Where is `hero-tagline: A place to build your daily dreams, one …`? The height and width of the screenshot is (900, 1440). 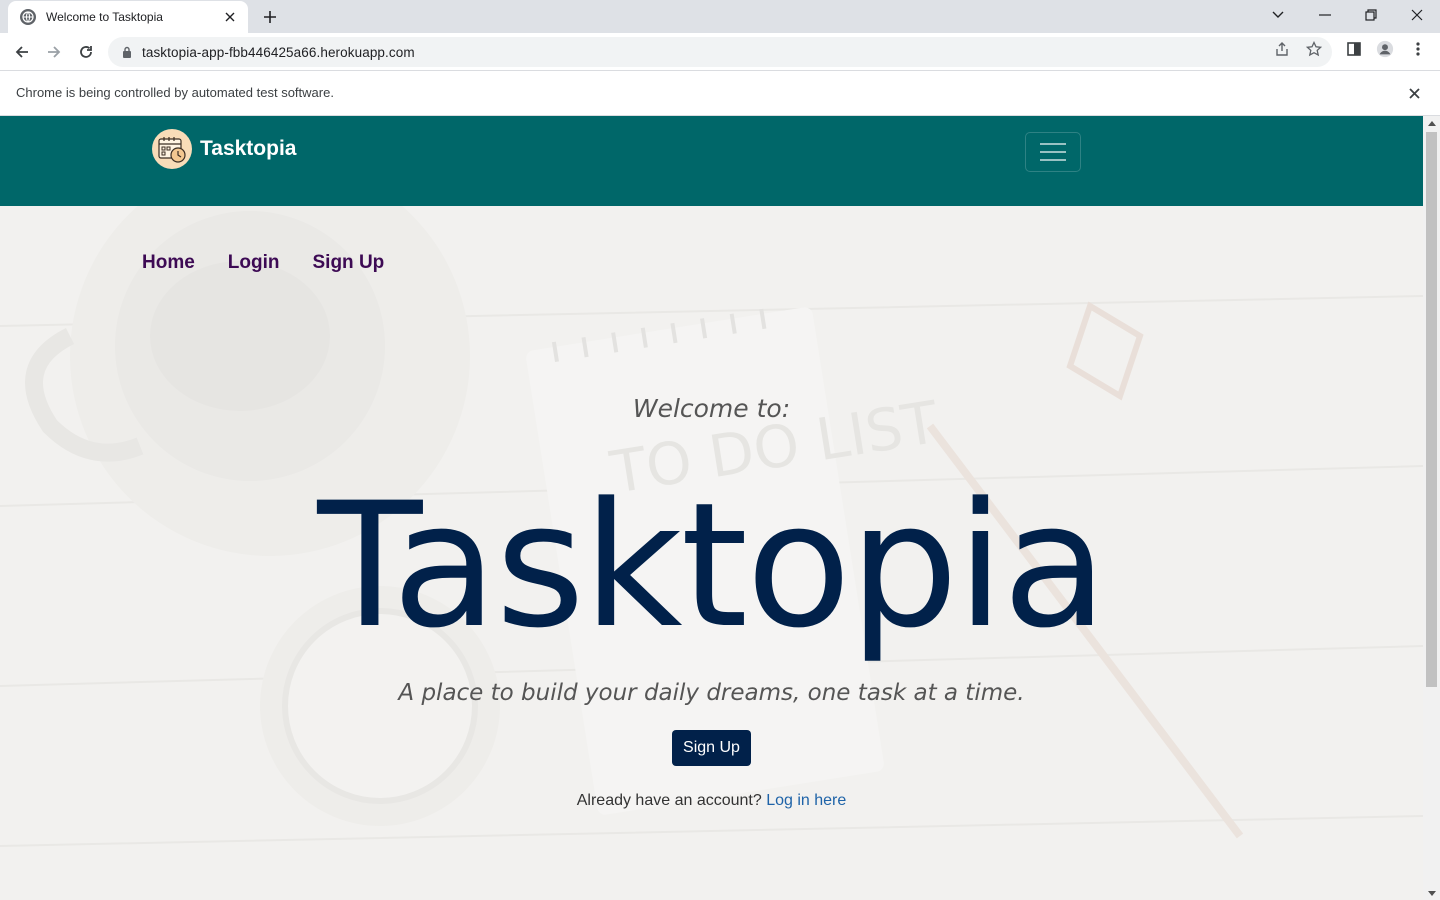
hero-tagline: A place to build your daily dreams, one … is located at coordinates (711, 693).